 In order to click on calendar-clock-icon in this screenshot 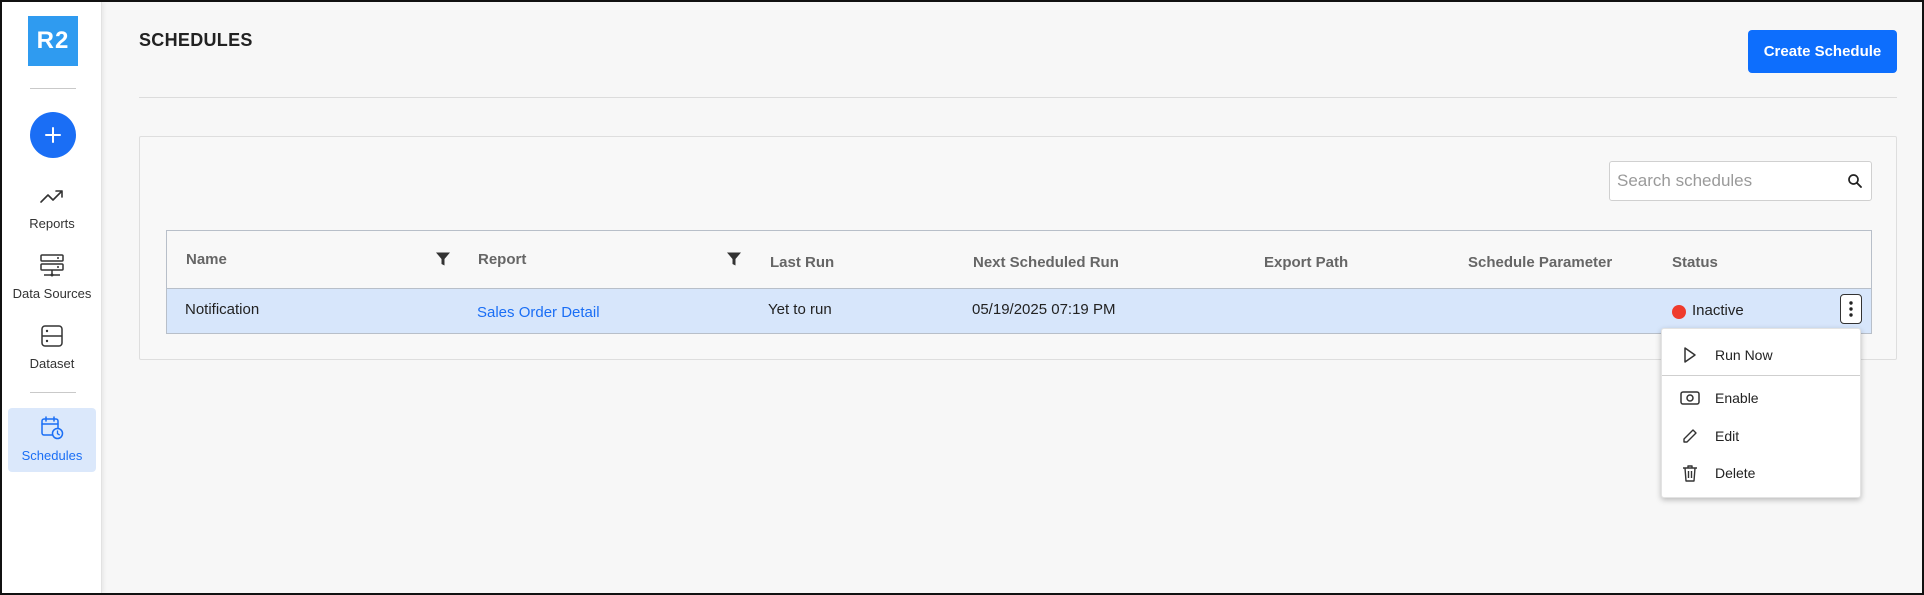, I will do `click(52, 428)`.